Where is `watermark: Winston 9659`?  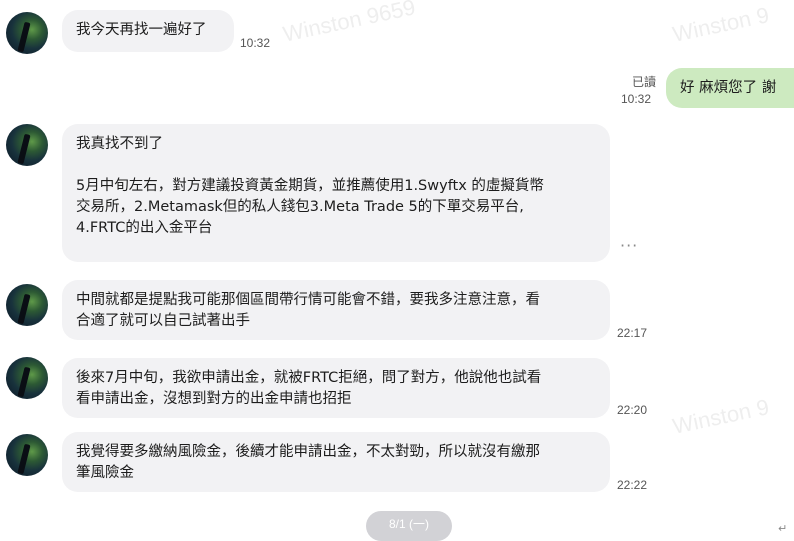
watermark: Winston 9659 is located at coordinates (349, 23).